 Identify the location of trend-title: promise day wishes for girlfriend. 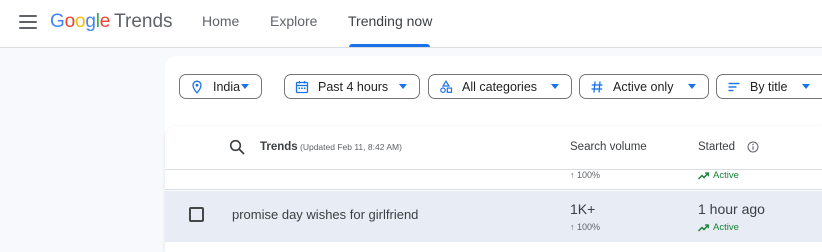
(325, 214).